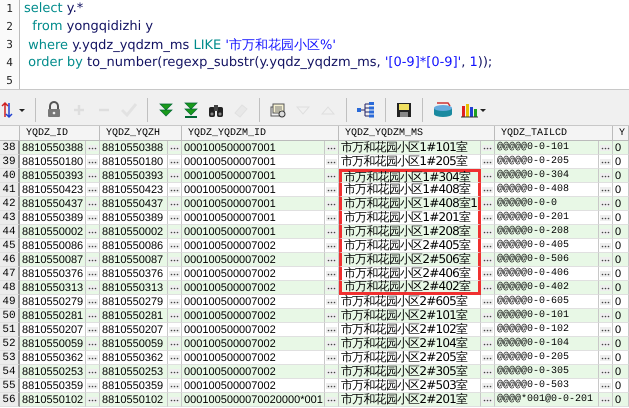 This screenshot has height=408, width=629. Describe the element at coordinates (404, 109) in the screenshot. I see `save-icon` at that location.